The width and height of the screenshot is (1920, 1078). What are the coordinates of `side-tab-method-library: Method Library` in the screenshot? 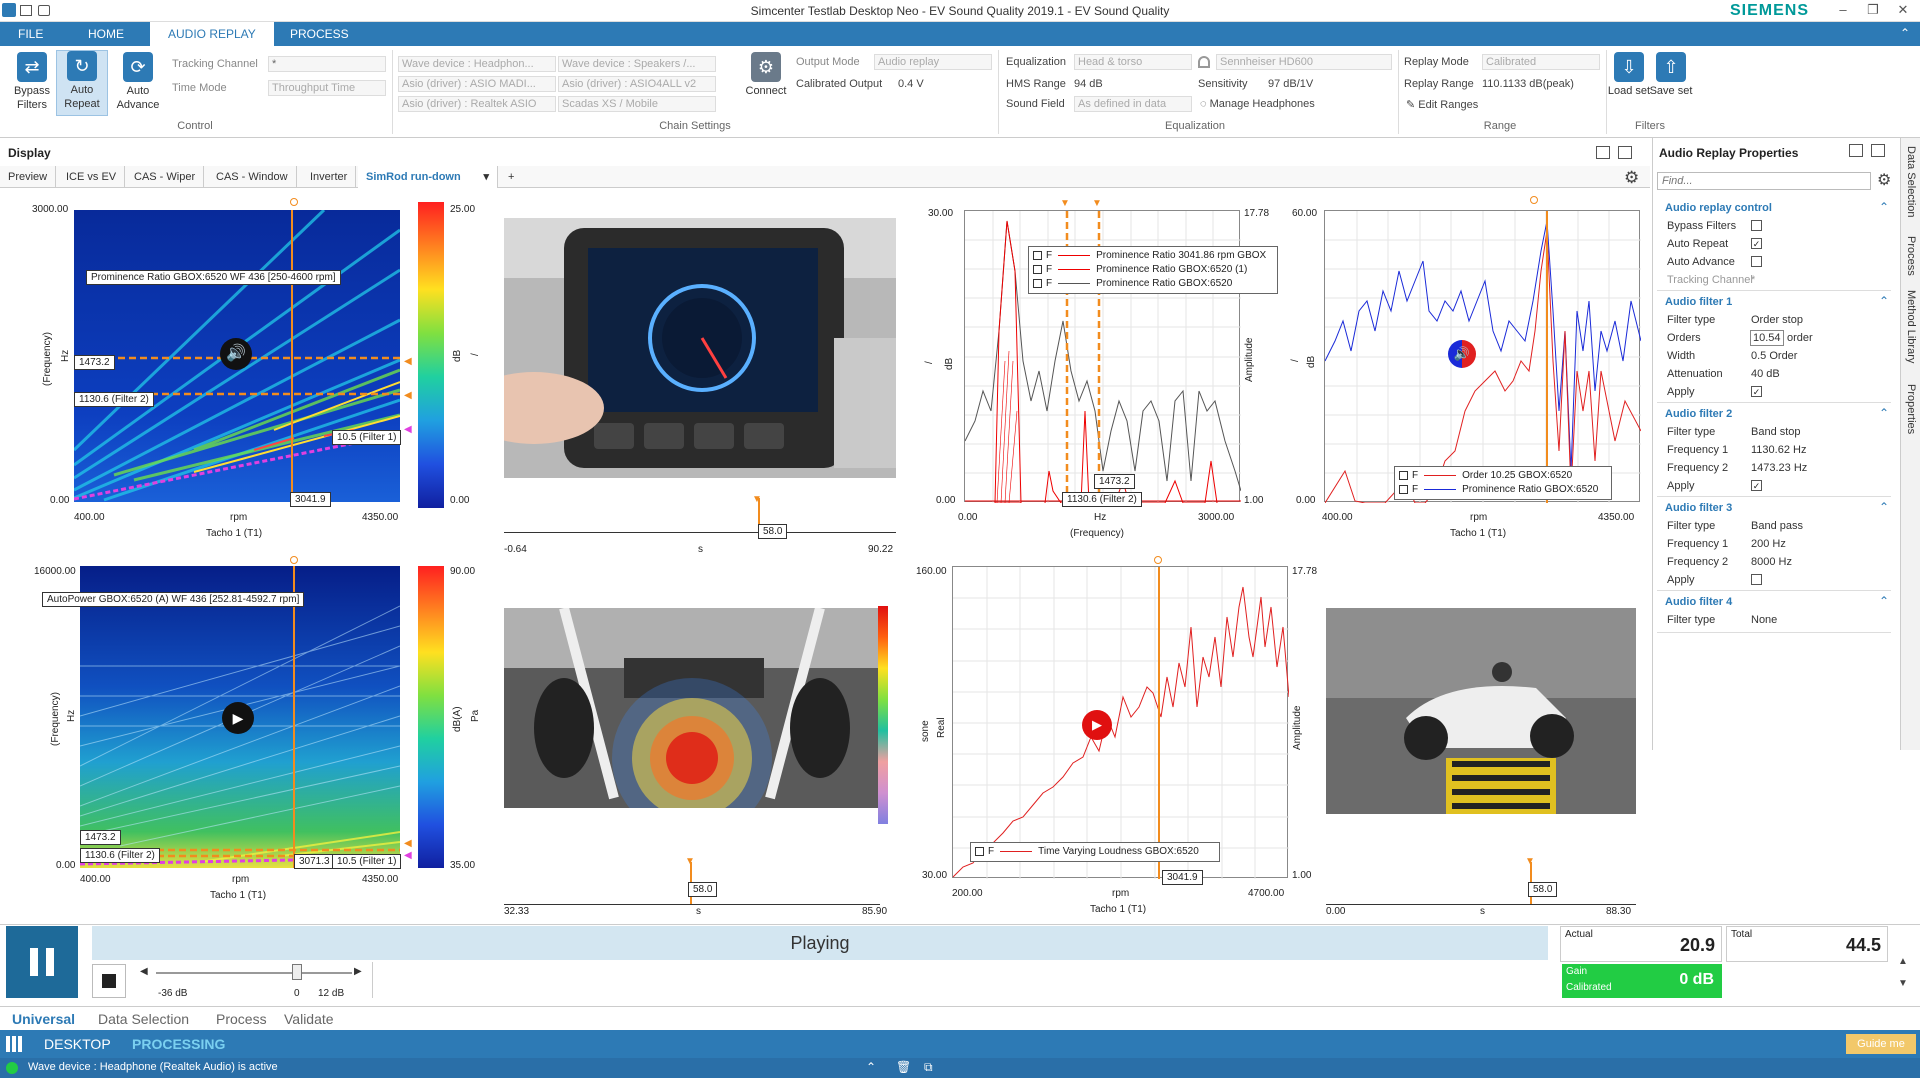 It's located at (1911, 326).